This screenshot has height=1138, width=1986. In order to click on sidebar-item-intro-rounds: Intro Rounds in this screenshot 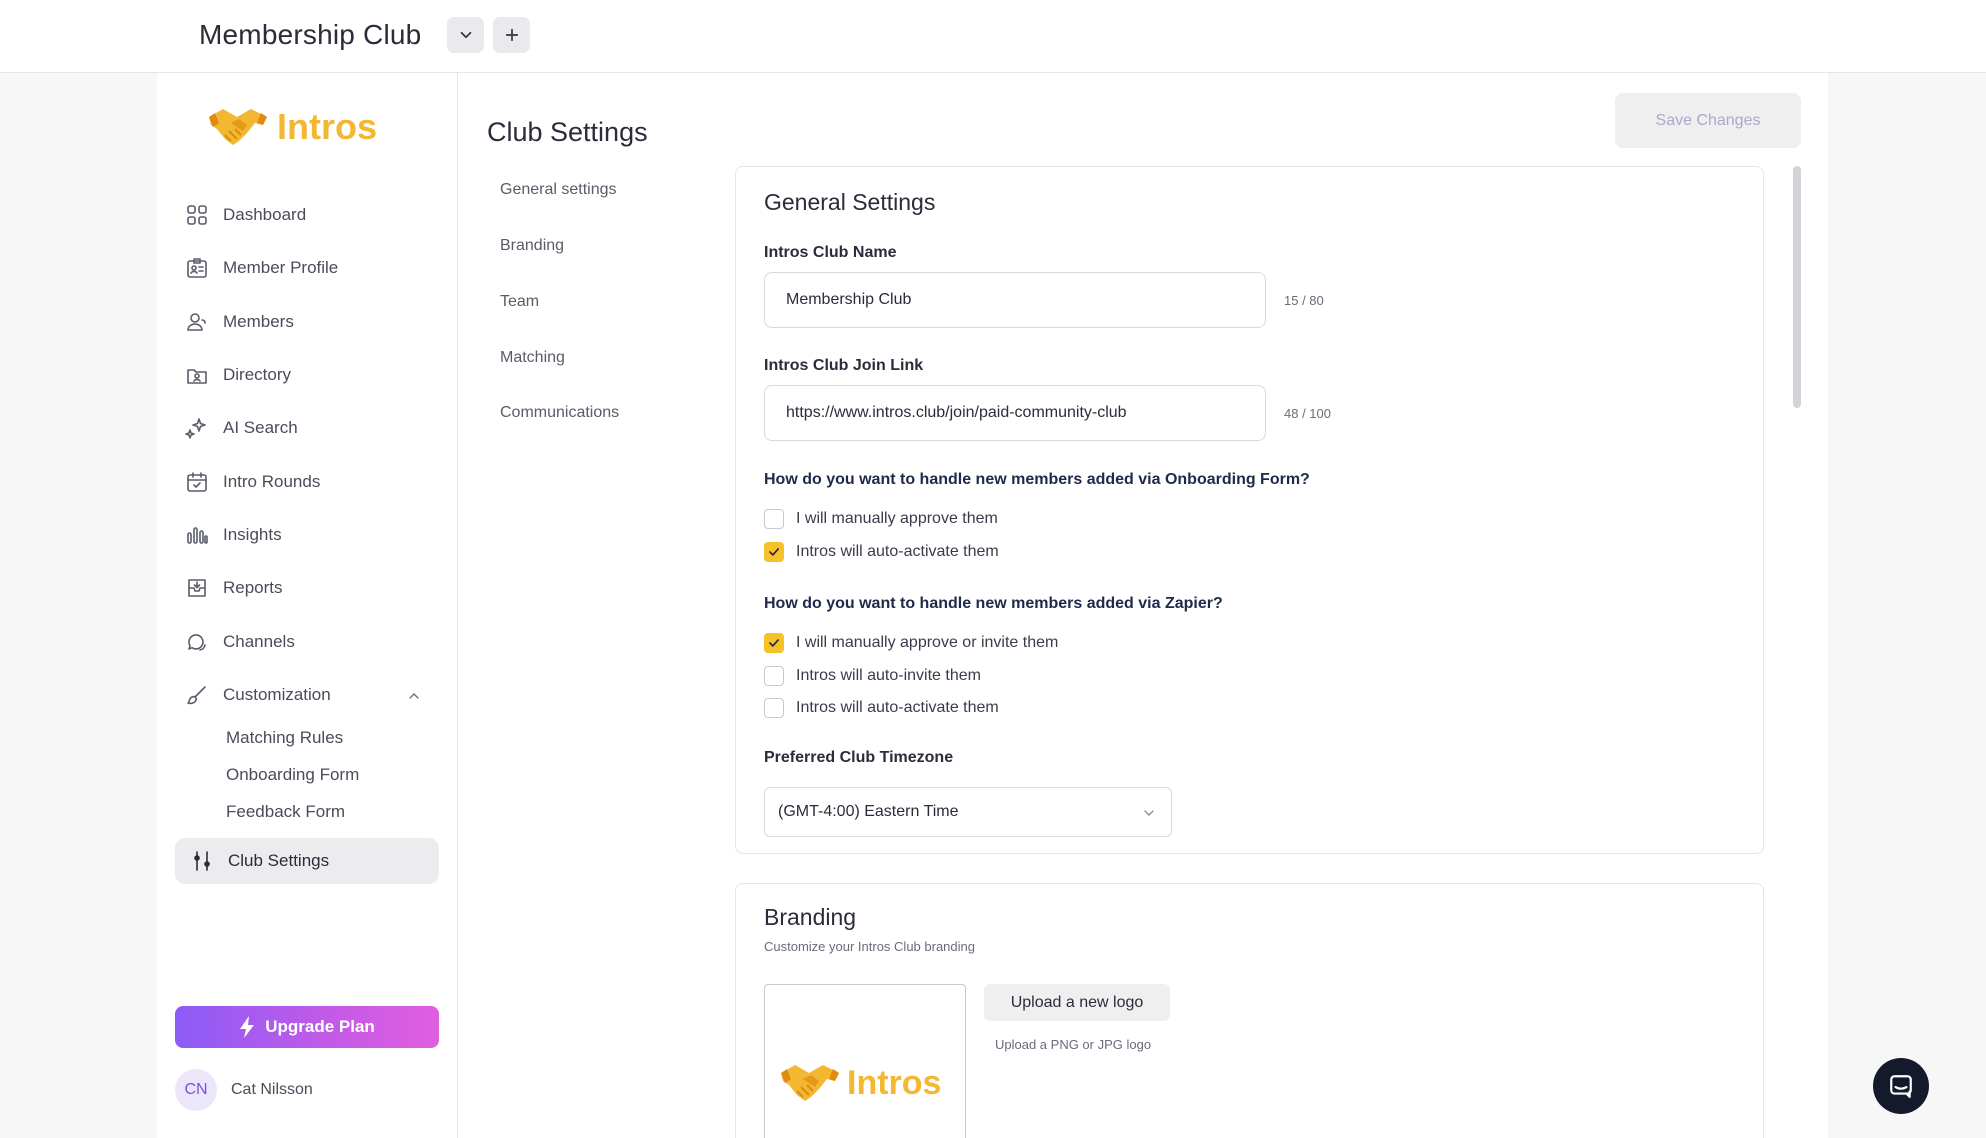, I will do `click(317, 482)`.